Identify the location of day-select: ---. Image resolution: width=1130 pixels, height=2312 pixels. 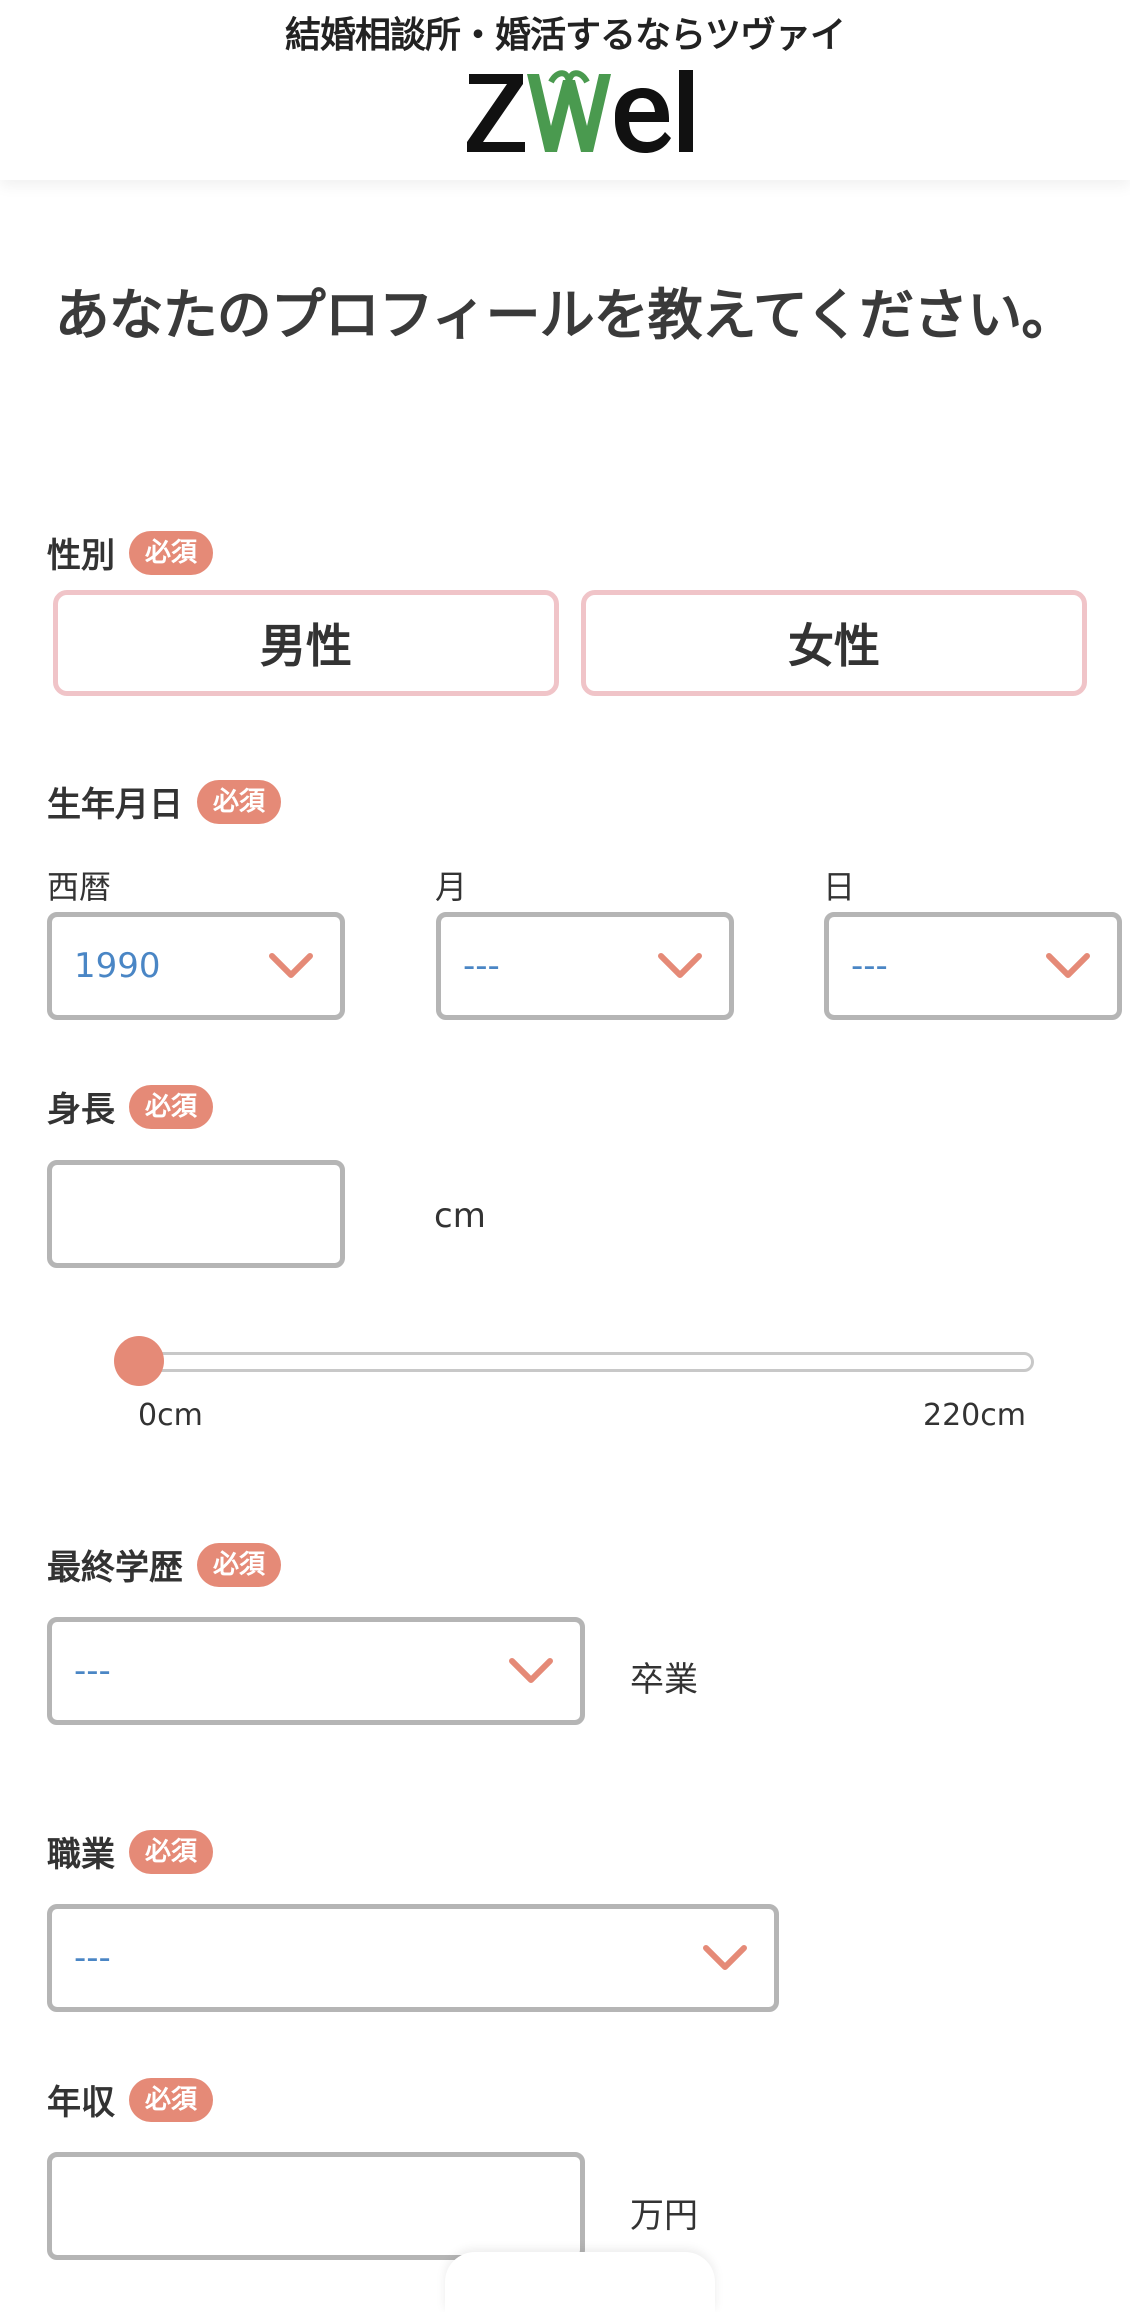
(973, 966).